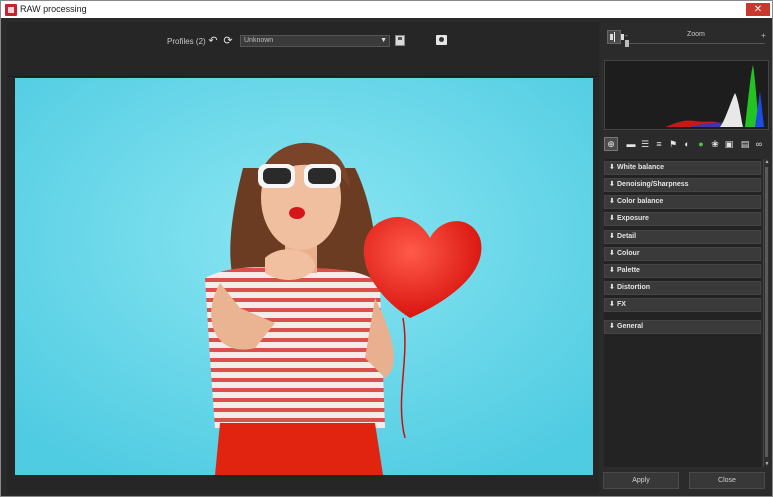 Image resolution: width=773 pixels, height=497 pixels. I want to click on apply-button: Apply, so click(641, 480).